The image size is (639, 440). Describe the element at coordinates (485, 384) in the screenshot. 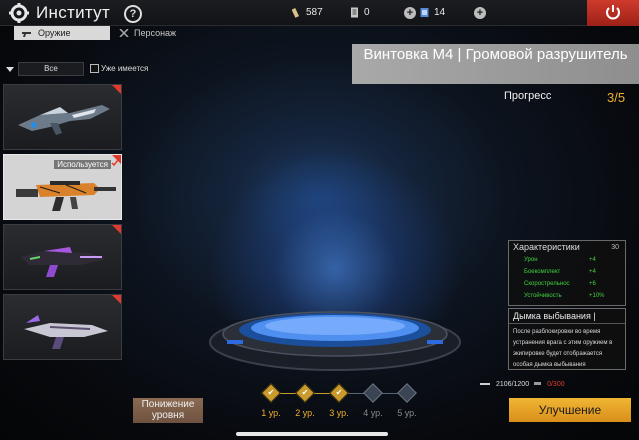

I see `weapon-part-icon` at that location.